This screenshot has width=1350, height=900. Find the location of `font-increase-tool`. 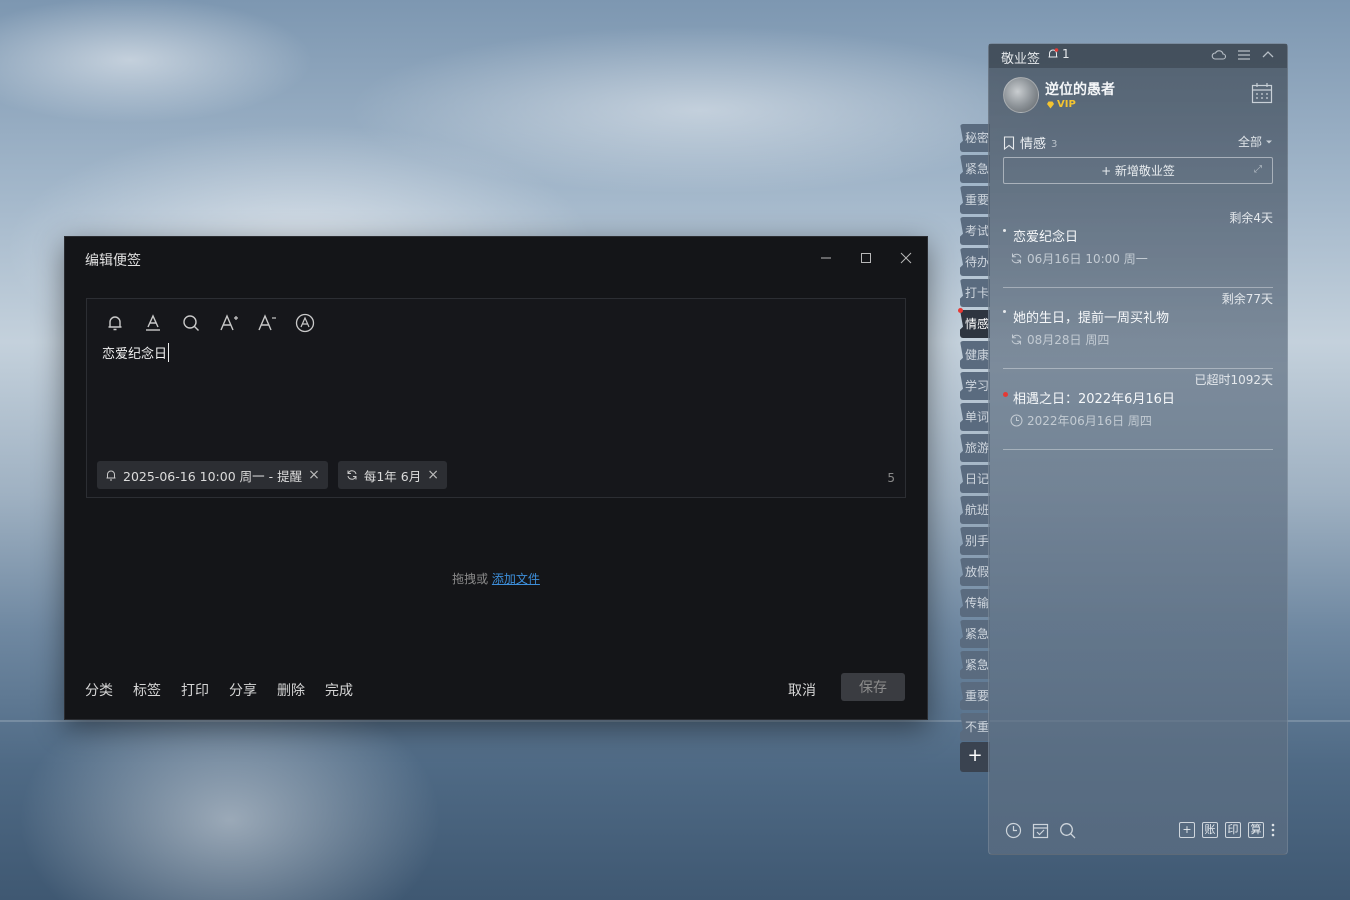

font-increase-tool is located at coordinates (229, 323).